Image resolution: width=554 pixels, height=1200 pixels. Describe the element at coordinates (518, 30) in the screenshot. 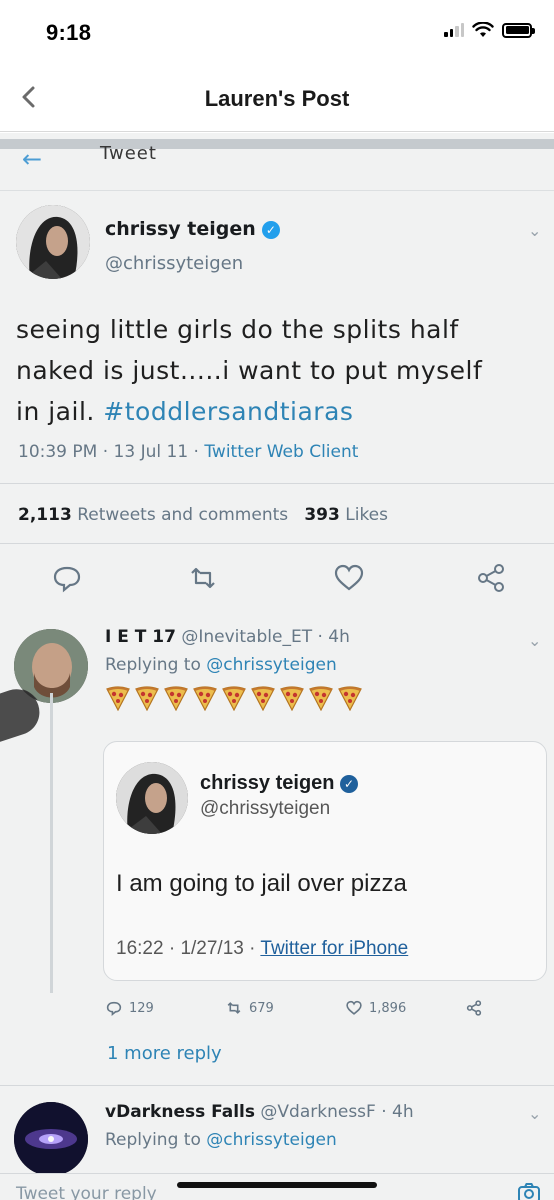

I see `battery-icon` at that location.